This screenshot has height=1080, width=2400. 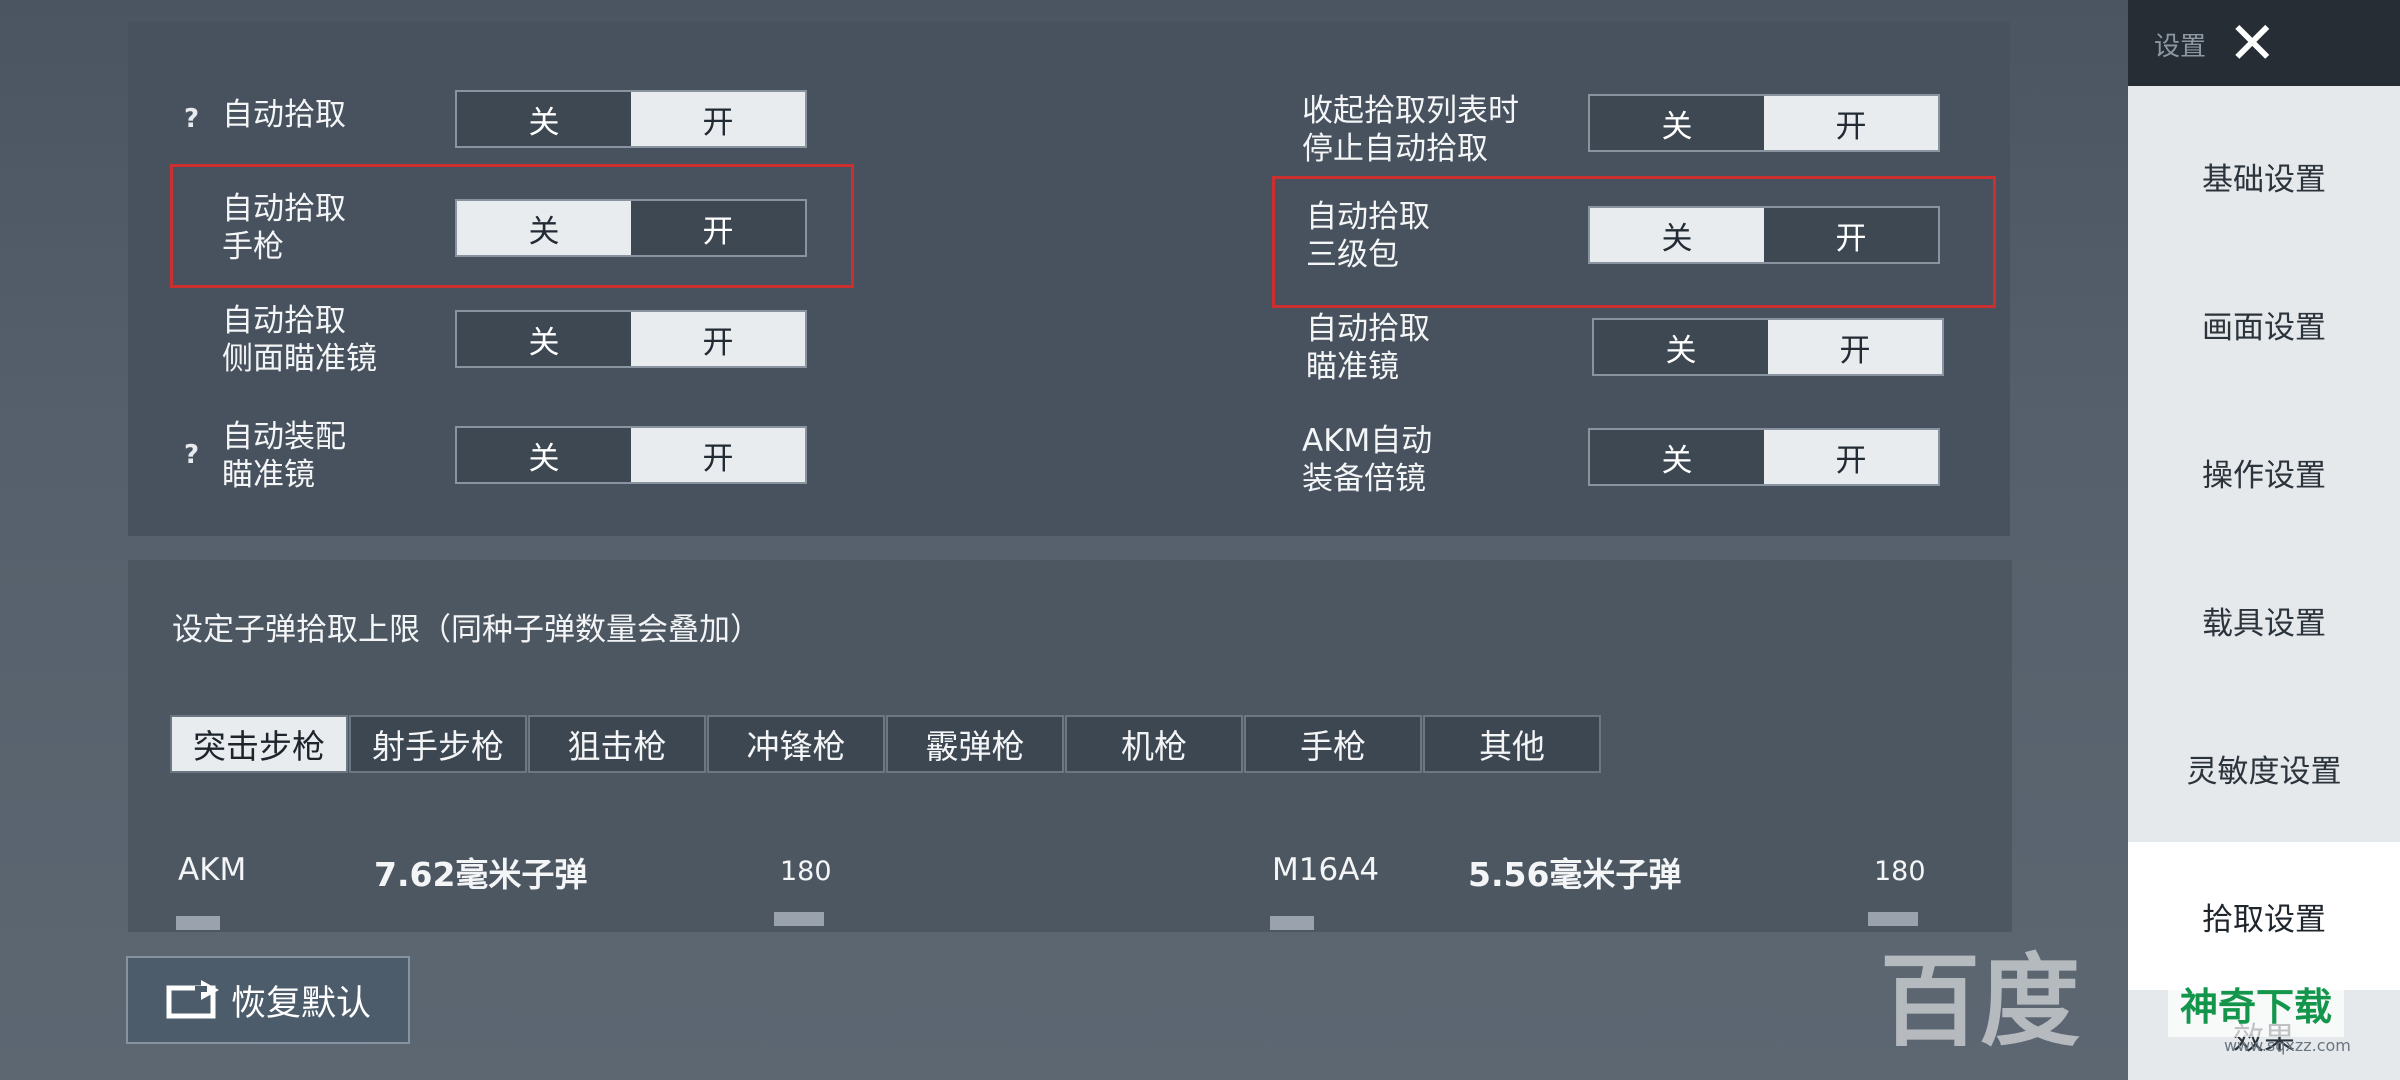 I want to click on auto-pickup-side-scope-toggle: 关 开, so click(x=631, y=339).